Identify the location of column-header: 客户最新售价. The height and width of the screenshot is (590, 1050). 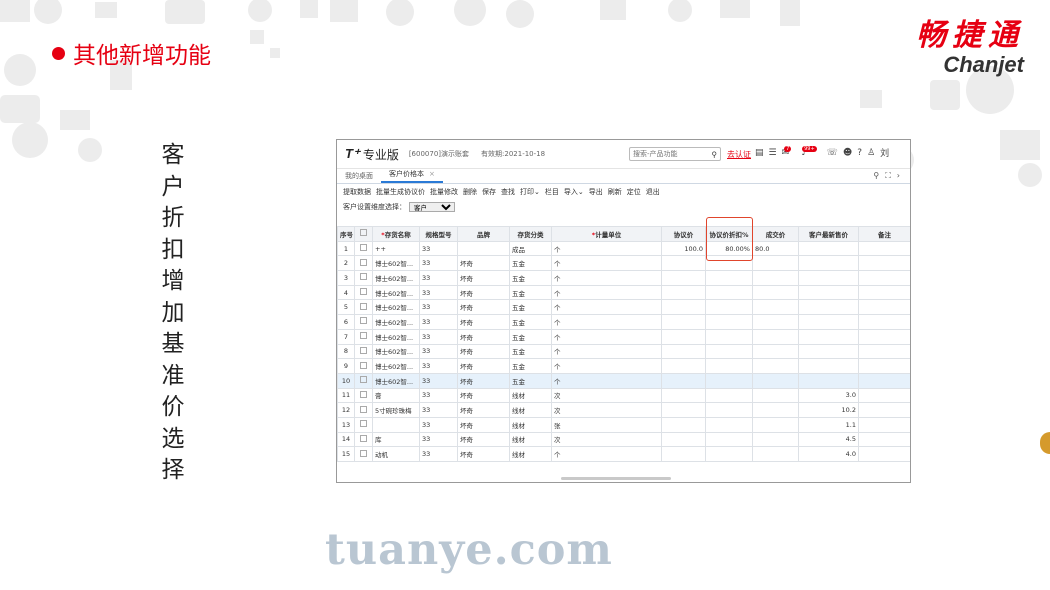
(828, 234).